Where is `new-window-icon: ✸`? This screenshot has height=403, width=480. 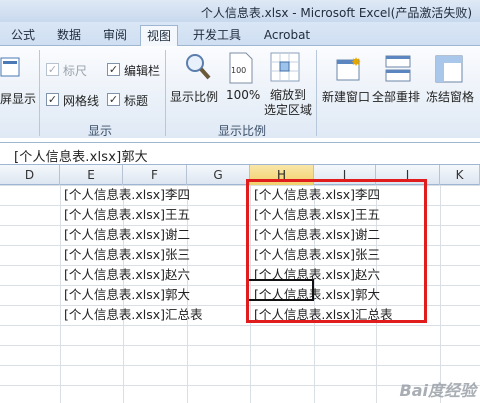 new-window-icon: ✸ is located at coordinates (348, 68).